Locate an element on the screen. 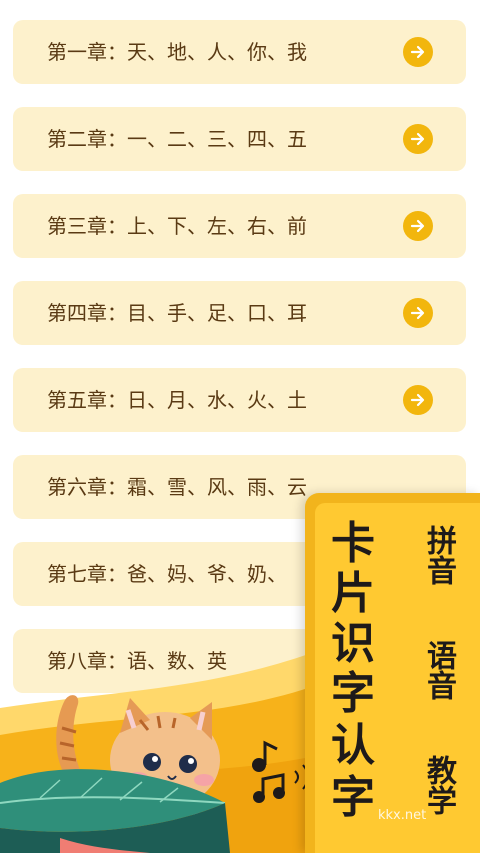 The width and height of the screenshot is (480, 853). chapter-card-3: 第三章：上、下、左、右、前 is located at coordinates (239, 226).